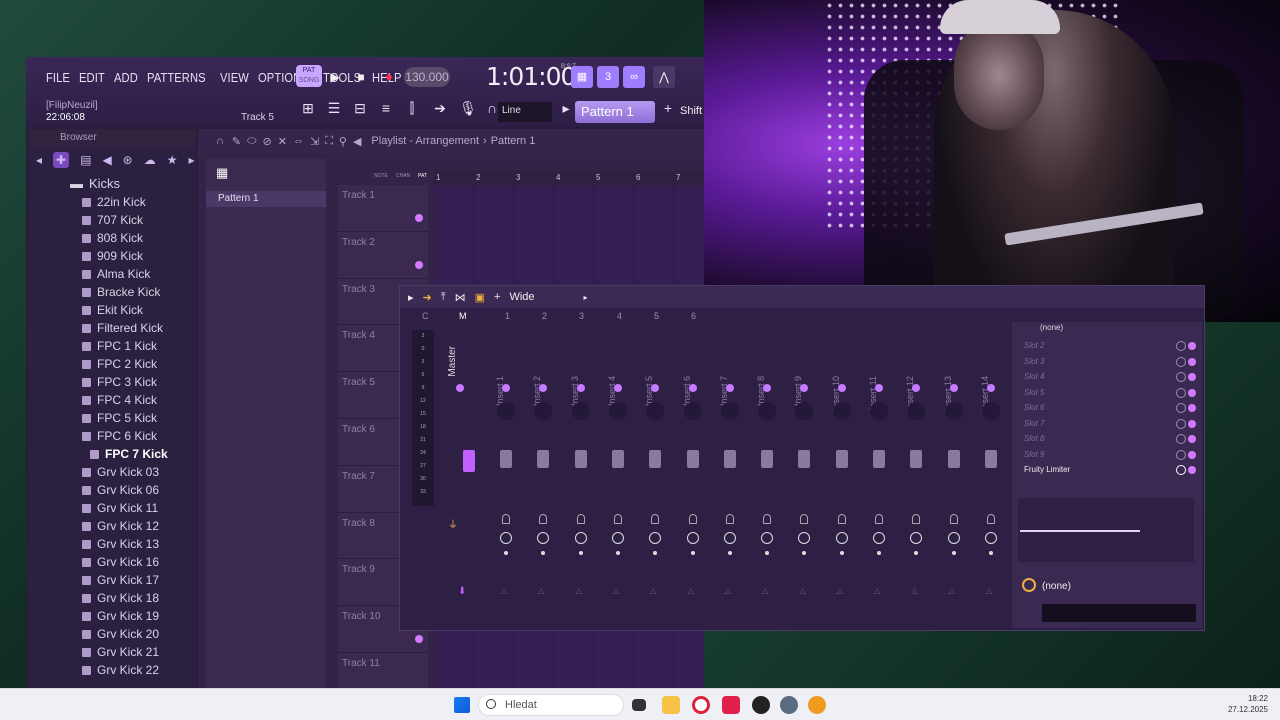  What do you see at coordinates (671, 705) in the screenshot?
I see `file-explorer-icon` at bounding box center [671, 705].